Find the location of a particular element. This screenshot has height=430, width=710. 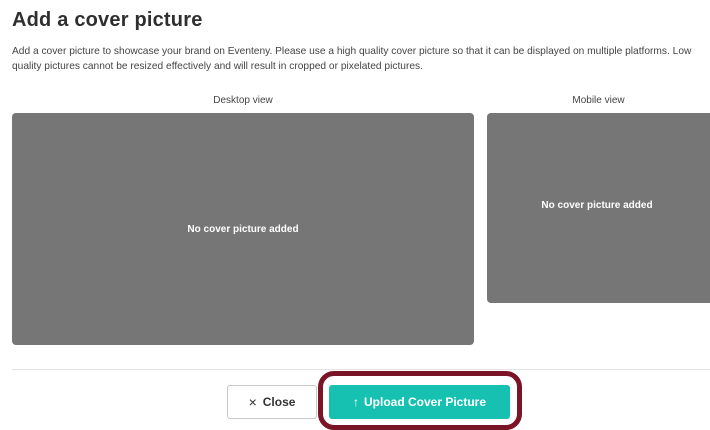

footer-divider is located at coordinates (361, 369).